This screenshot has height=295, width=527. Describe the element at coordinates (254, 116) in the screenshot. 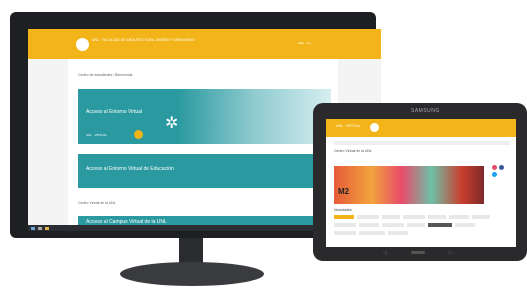

I see `banner-image` at that location.